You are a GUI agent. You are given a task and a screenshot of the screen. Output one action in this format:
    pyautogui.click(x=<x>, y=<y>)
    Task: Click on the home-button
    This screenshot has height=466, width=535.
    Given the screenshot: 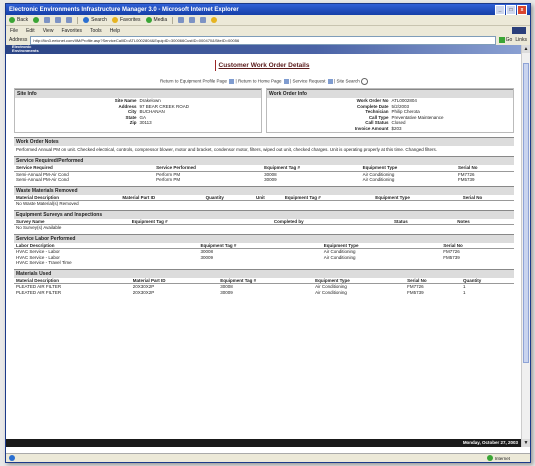 What is the action you would take?
    pyautogui.click(x=69, y=20)
    